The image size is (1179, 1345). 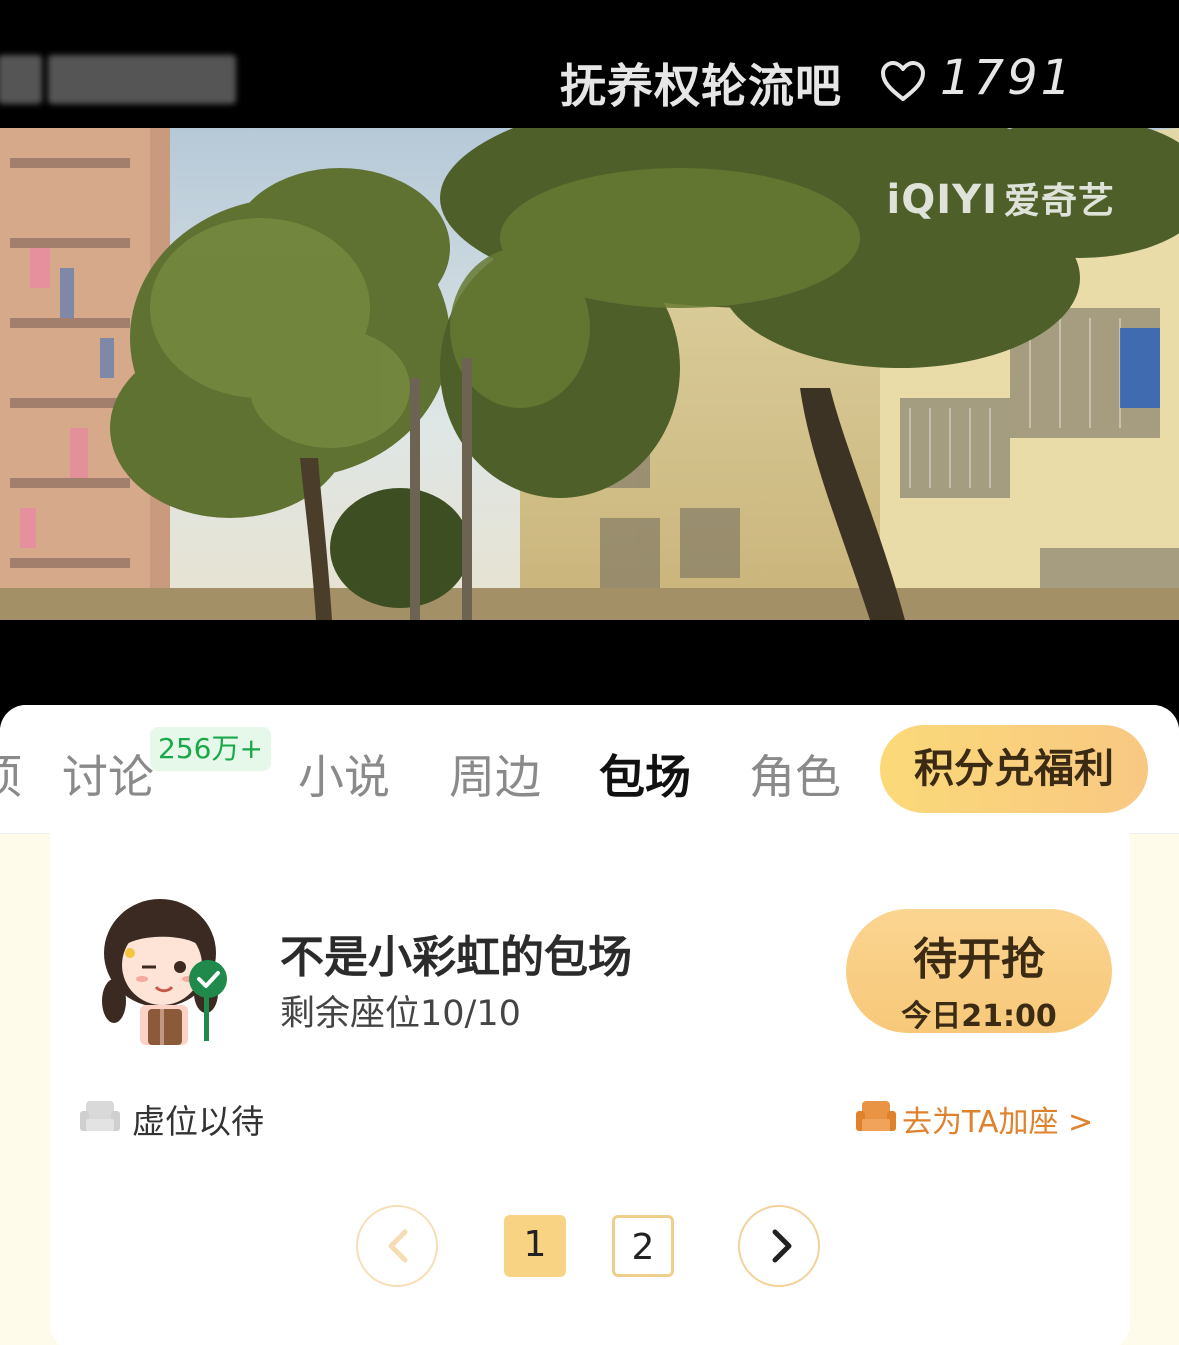 I want to click on tab-partial: 项, so click(x=11, y=774).